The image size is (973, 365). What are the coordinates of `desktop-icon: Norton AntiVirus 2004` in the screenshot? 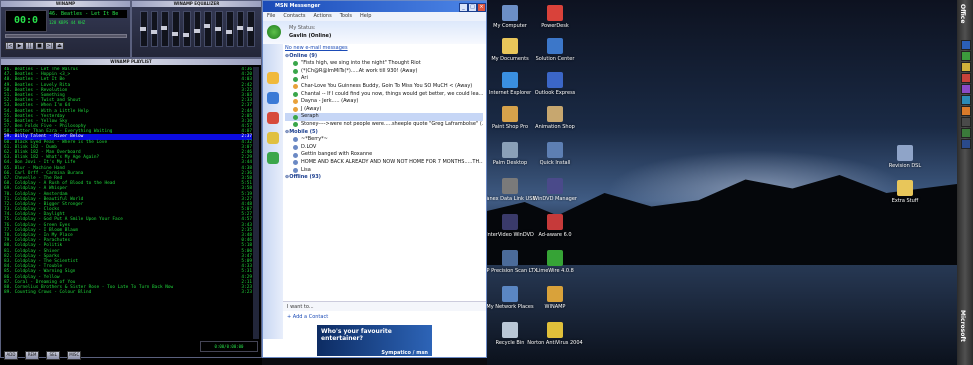 It's located at (555, 334).